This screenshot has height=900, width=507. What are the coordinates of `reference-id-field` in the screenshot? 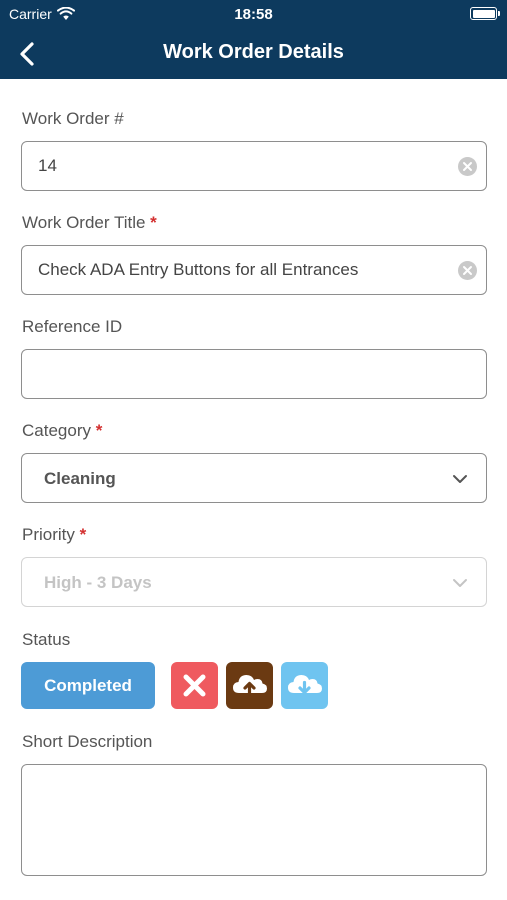 It's located at (254, 374).